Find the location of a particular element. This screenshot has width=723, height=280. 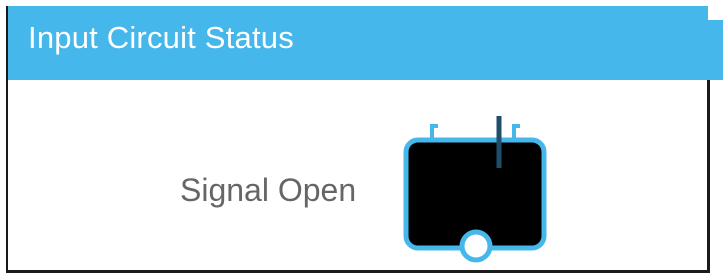

open-circuit-icon is located at coordinates (475, 189).